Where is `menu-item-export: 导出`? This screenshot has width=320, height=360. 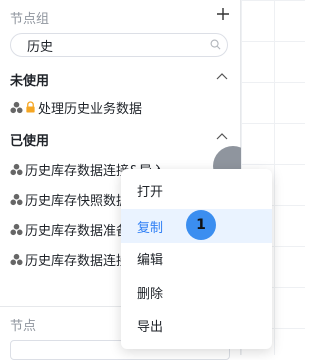 menu-item-export: 导出 is located at coordinates (196, 325).